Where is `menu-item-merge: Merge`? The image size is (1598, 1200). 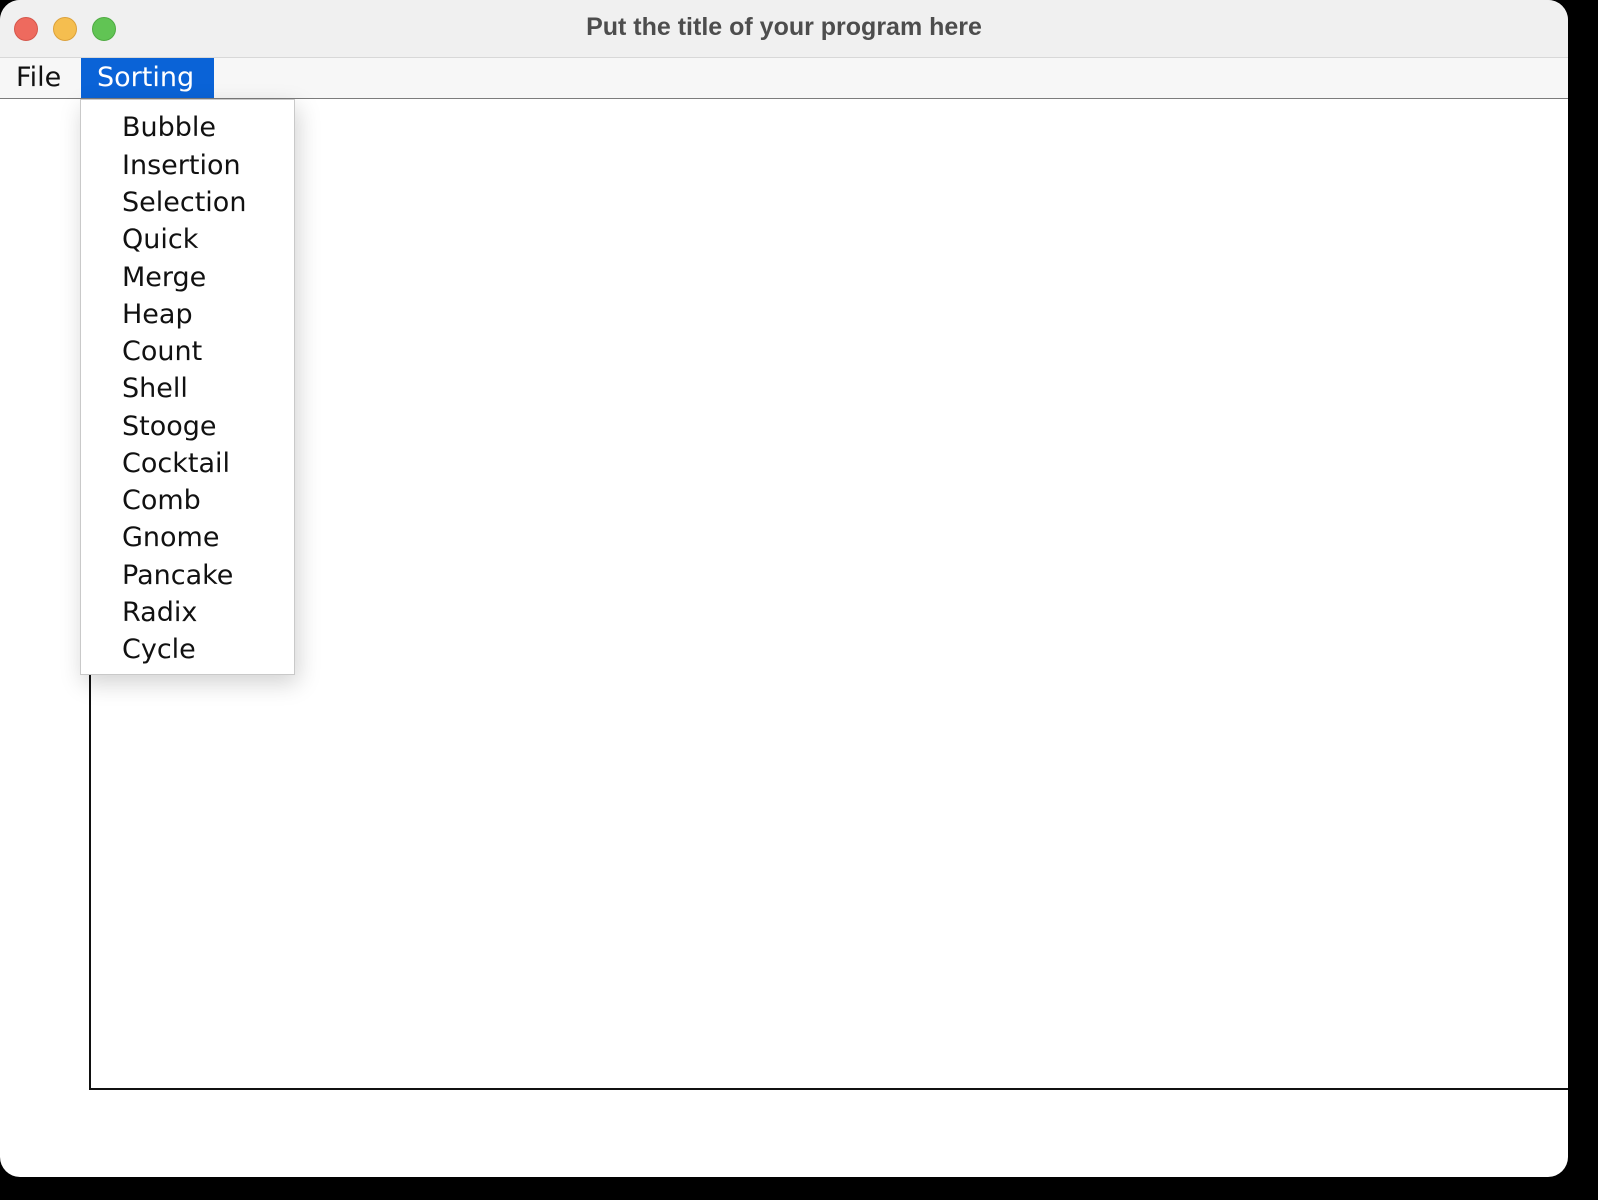 menu-item-merge: Merge is located at coordinates (164, 277).